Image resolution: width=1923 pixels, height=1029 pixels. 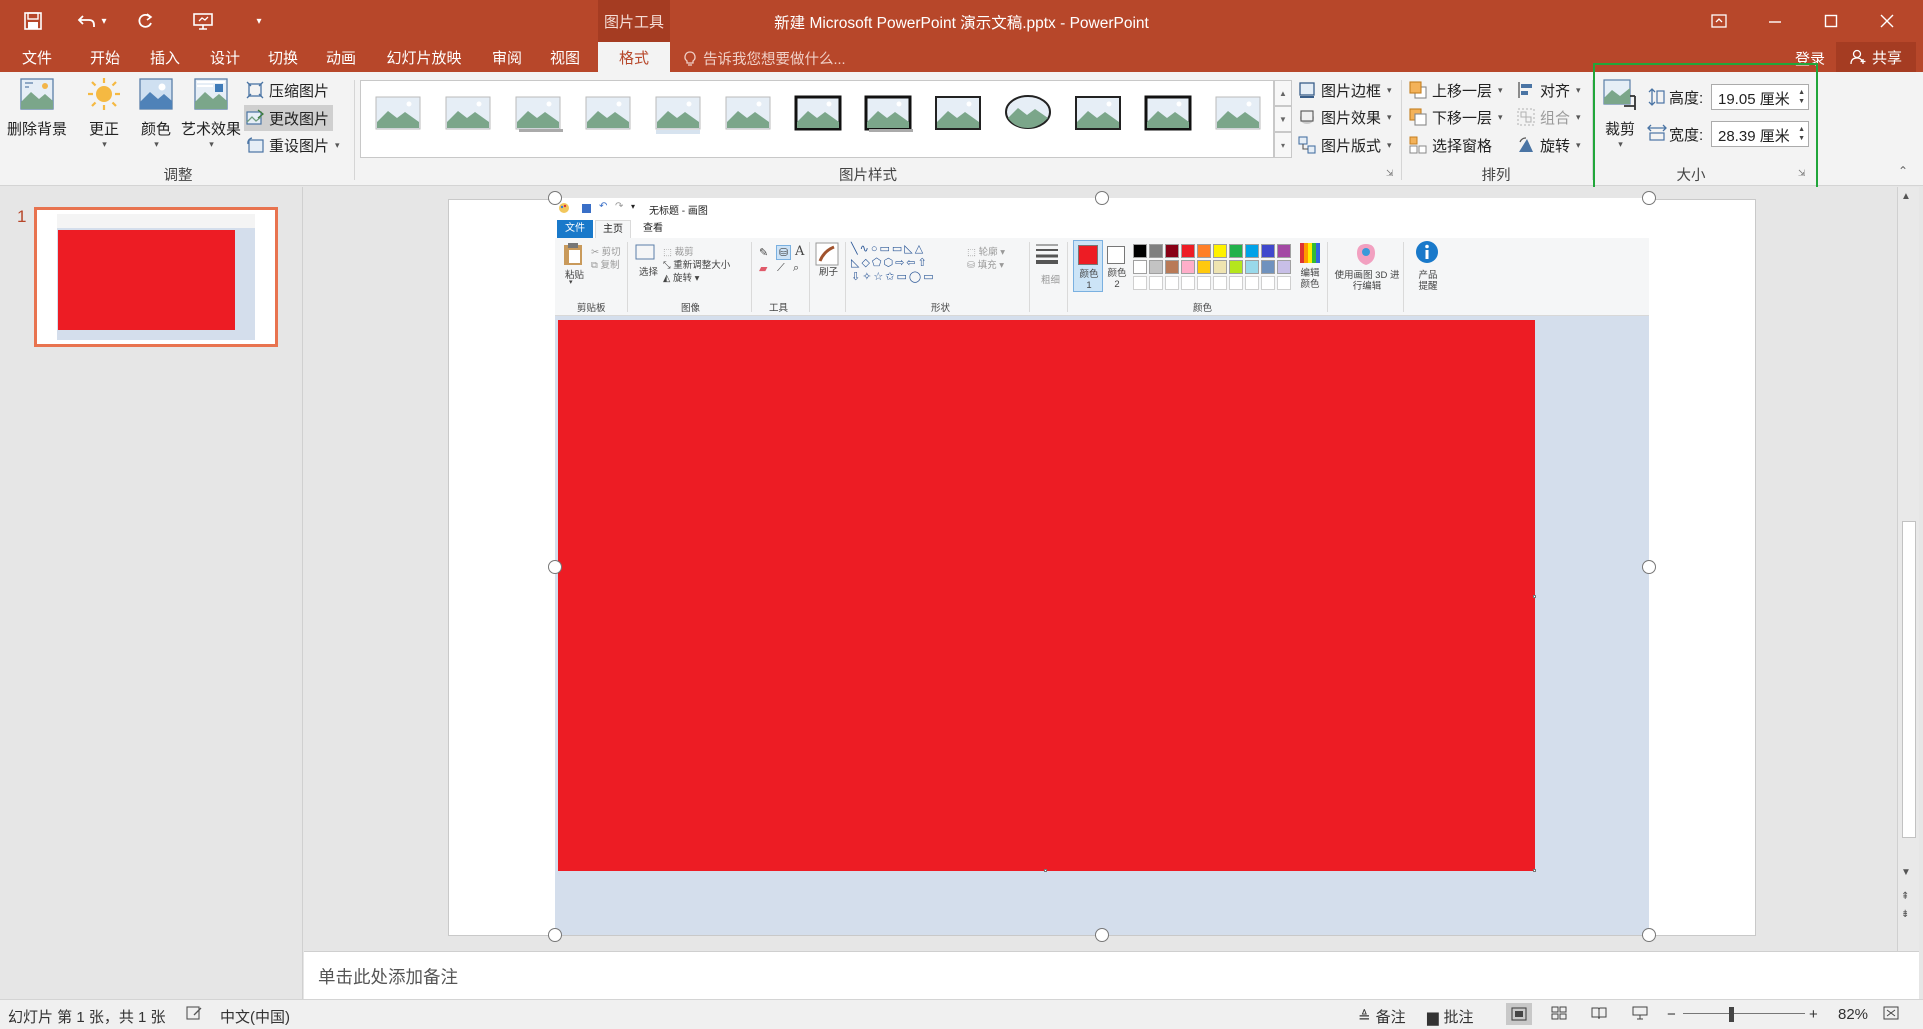 I want to click on group-button: 组合 ▾, so click(x=1549, y=117).